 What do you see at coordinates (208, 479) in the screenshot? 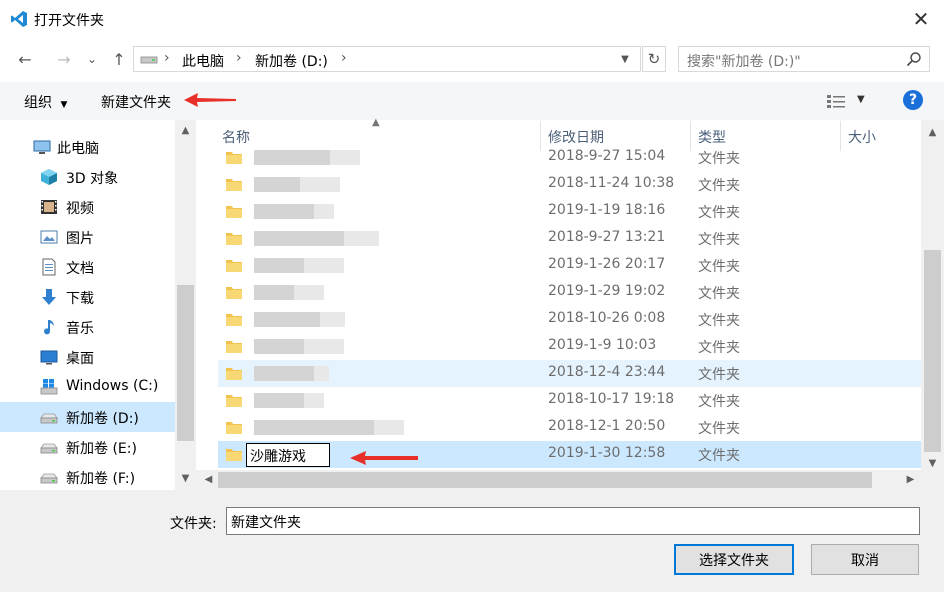
I see `scroll-left-icon: ◀` at bounding box center [208, 479].